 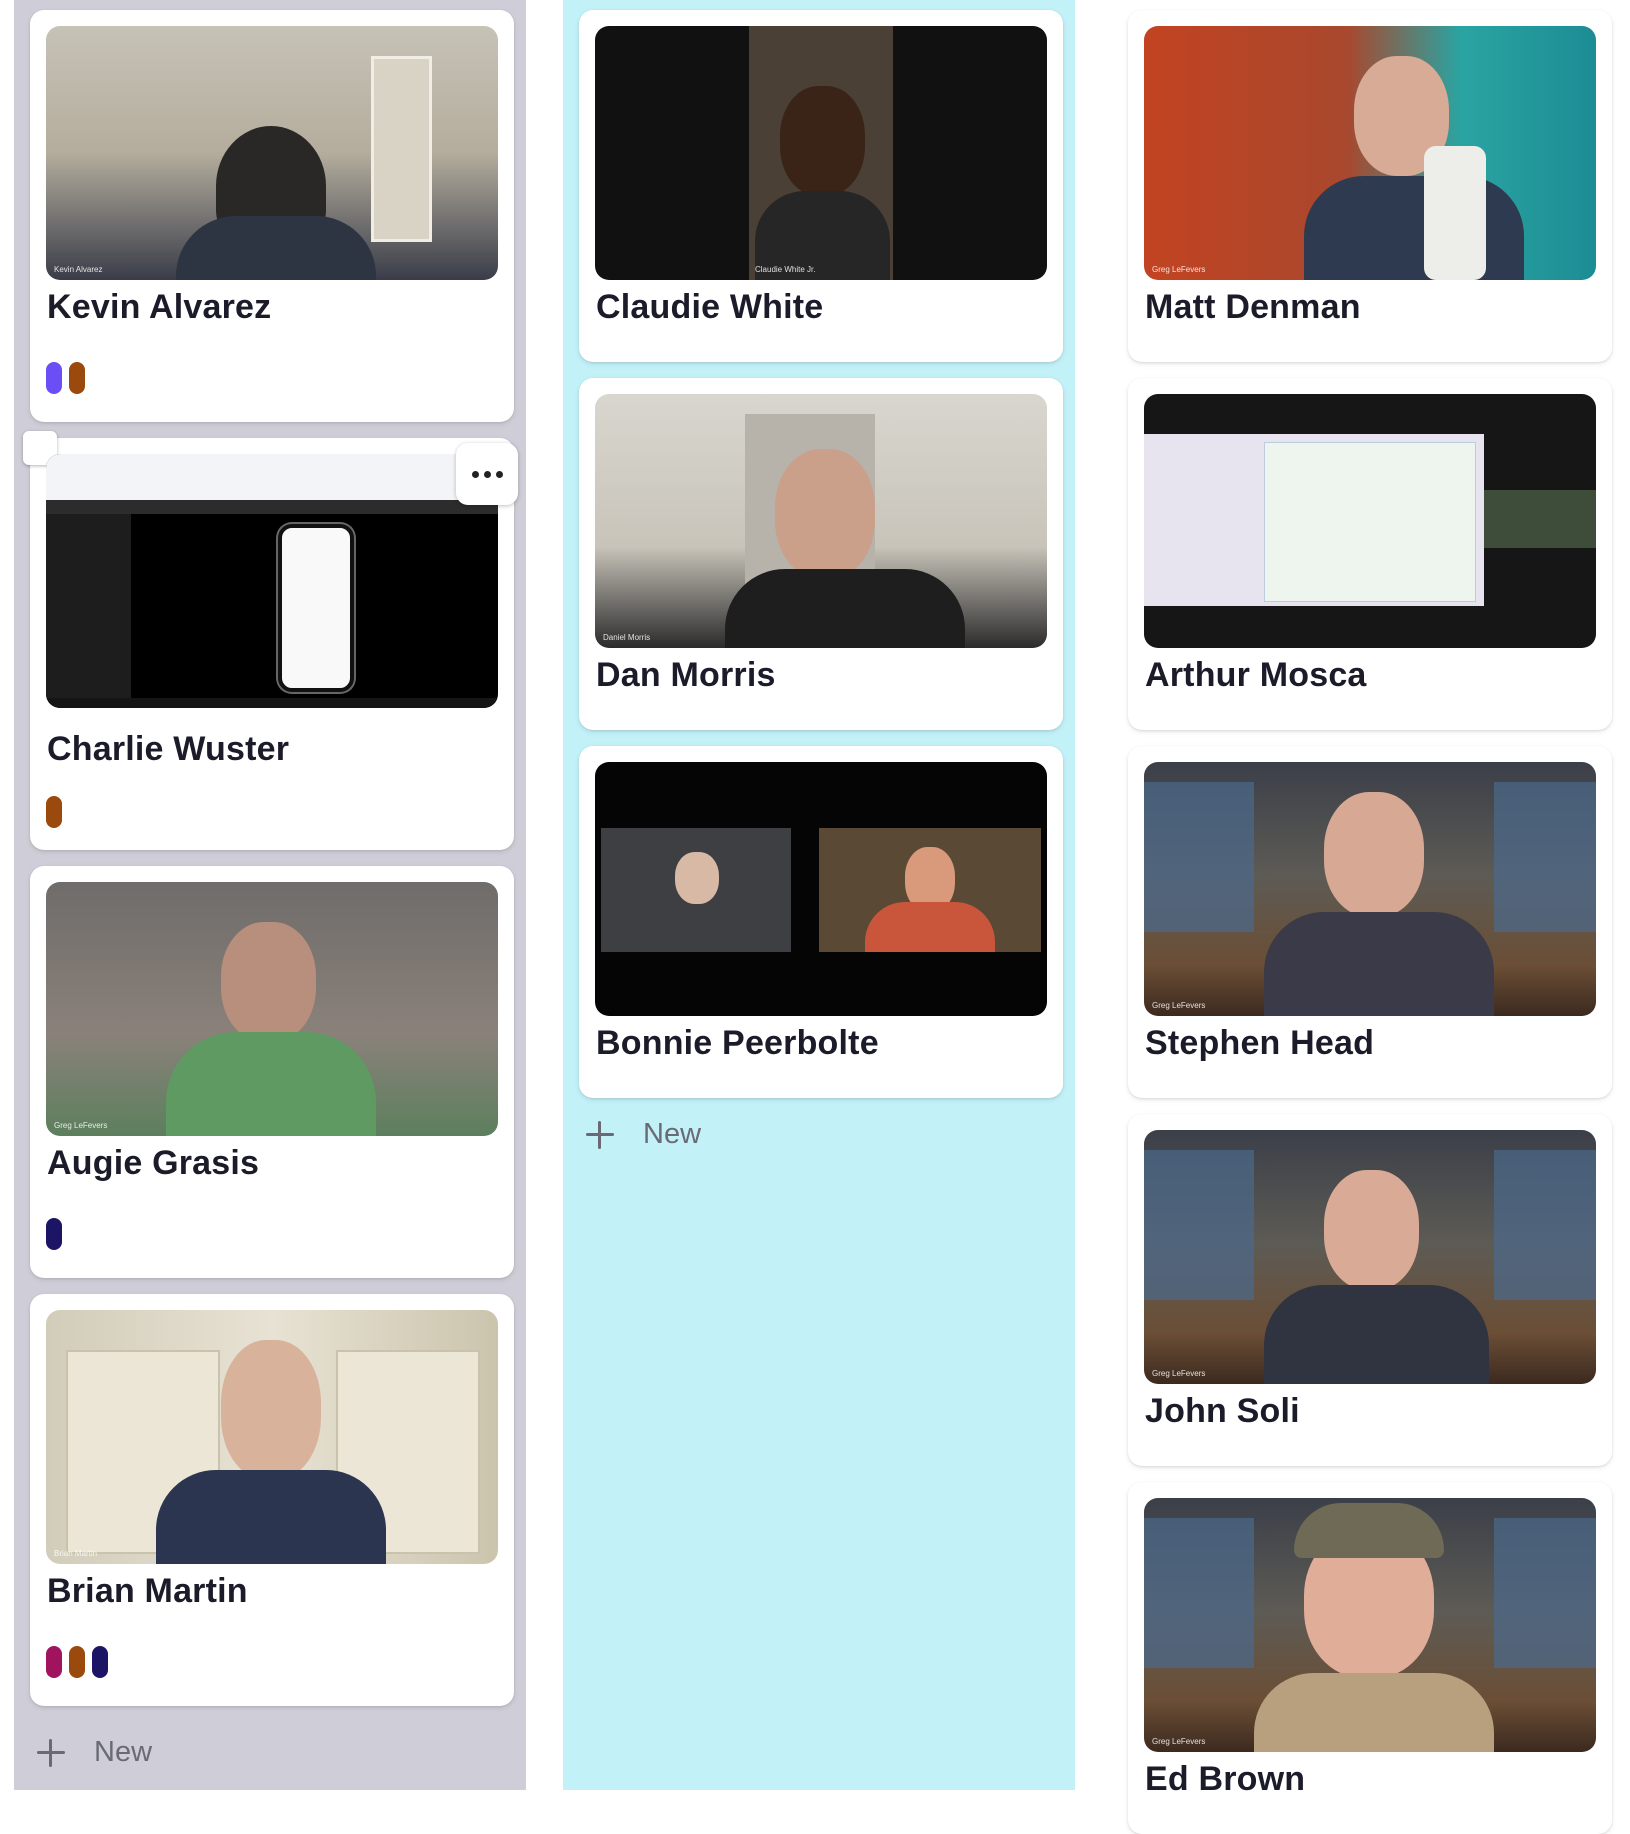 I want to click on video-caption: Claudie White Jr., so click(x=785, y=269).